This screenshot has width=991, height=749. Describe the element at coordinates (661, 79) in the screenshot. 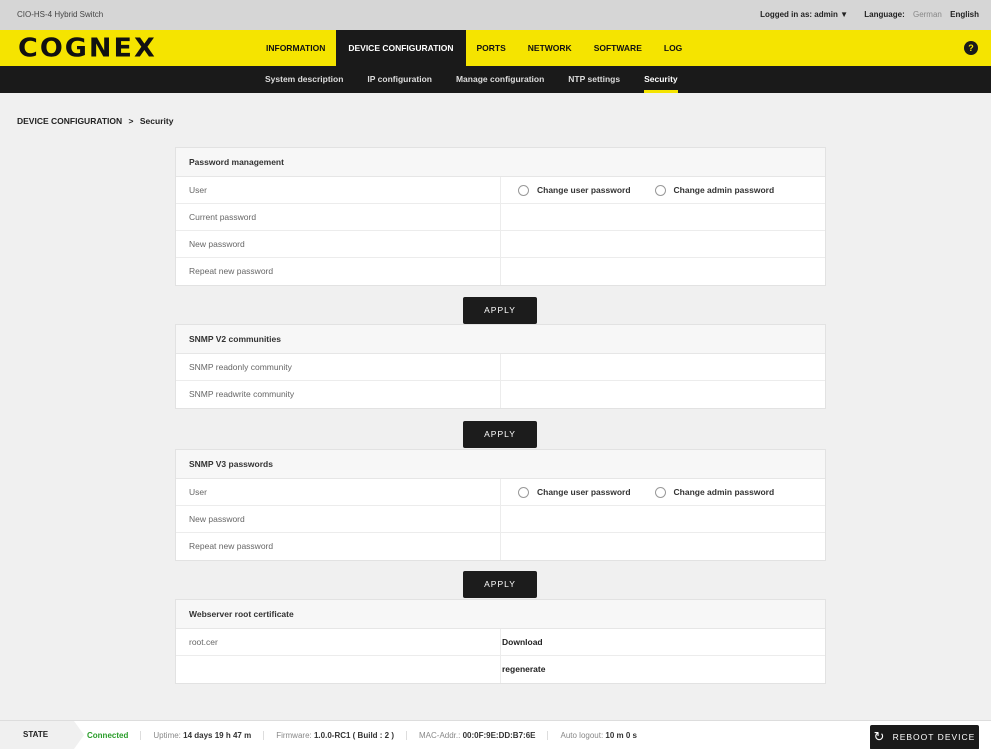

I see `subnav-security: Security` at that location.